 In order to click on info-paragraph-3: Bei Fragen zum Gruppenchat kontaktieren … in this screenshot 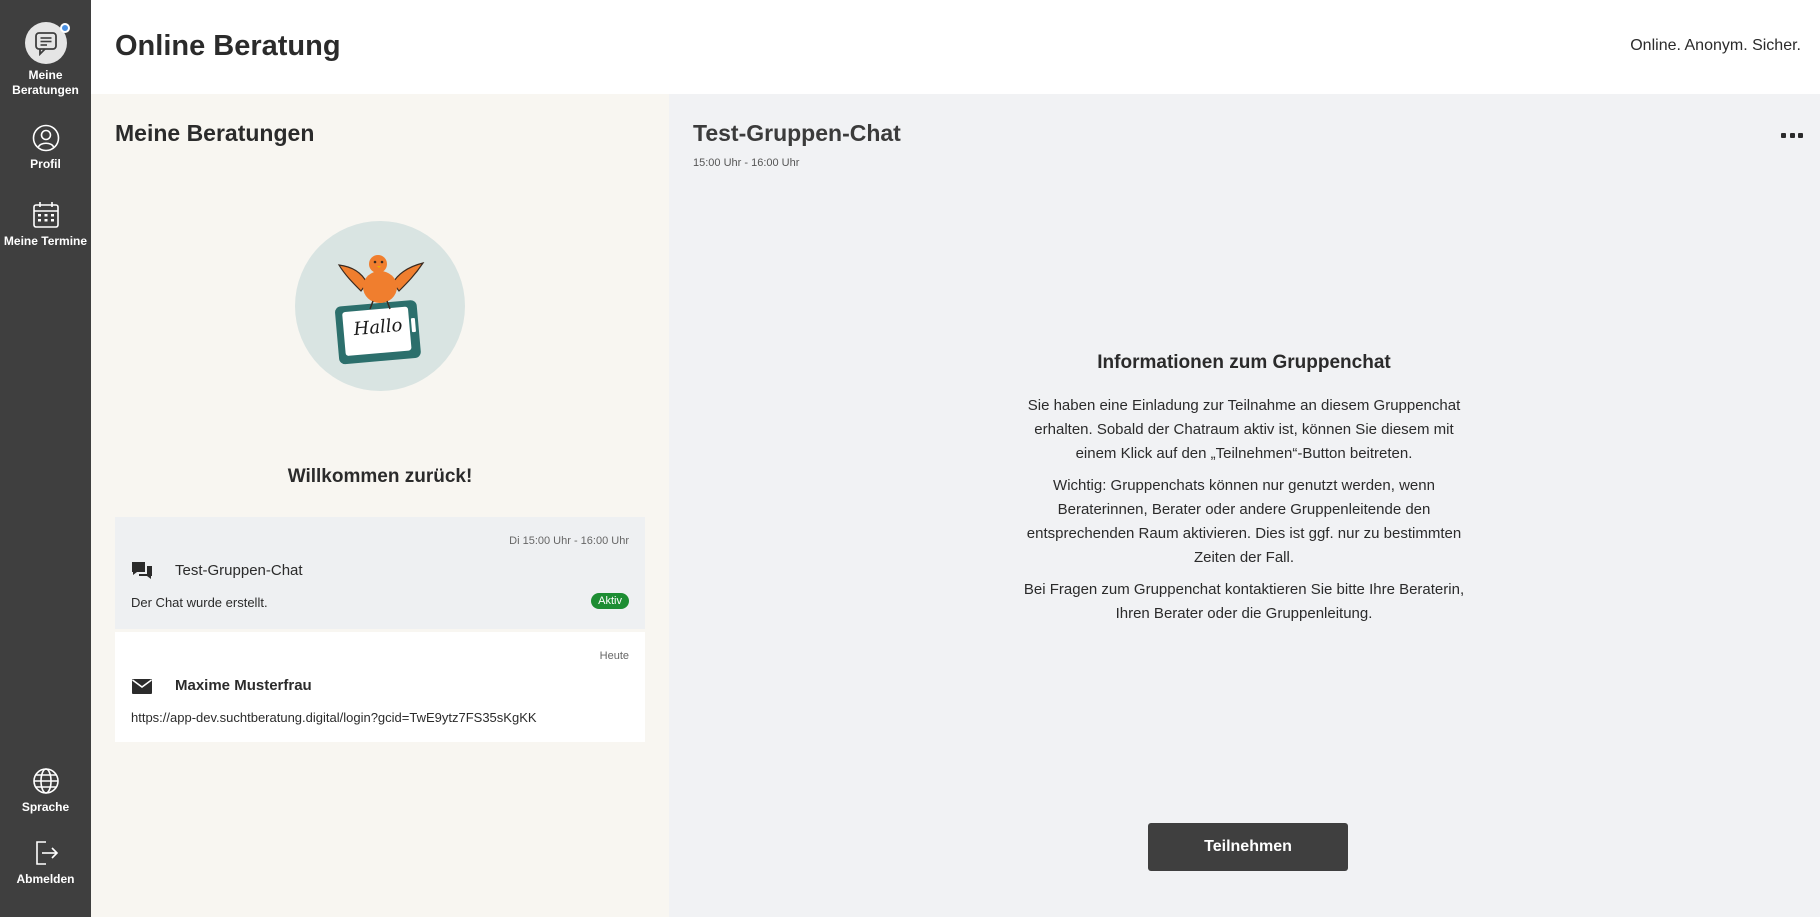, I will do `click(1244, 601)`.